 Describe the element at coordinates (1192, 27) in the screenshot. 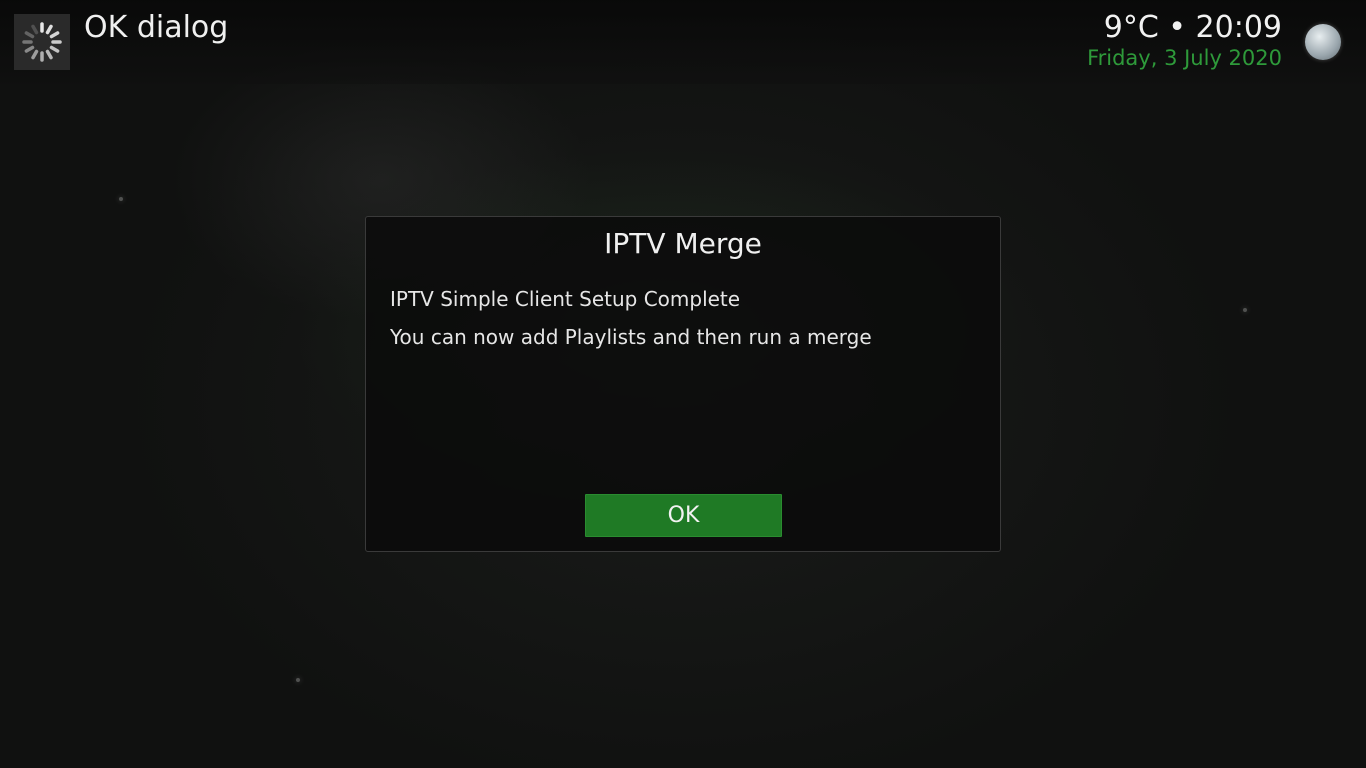

I see `weather-time: 9°C • 20:09` at that location.